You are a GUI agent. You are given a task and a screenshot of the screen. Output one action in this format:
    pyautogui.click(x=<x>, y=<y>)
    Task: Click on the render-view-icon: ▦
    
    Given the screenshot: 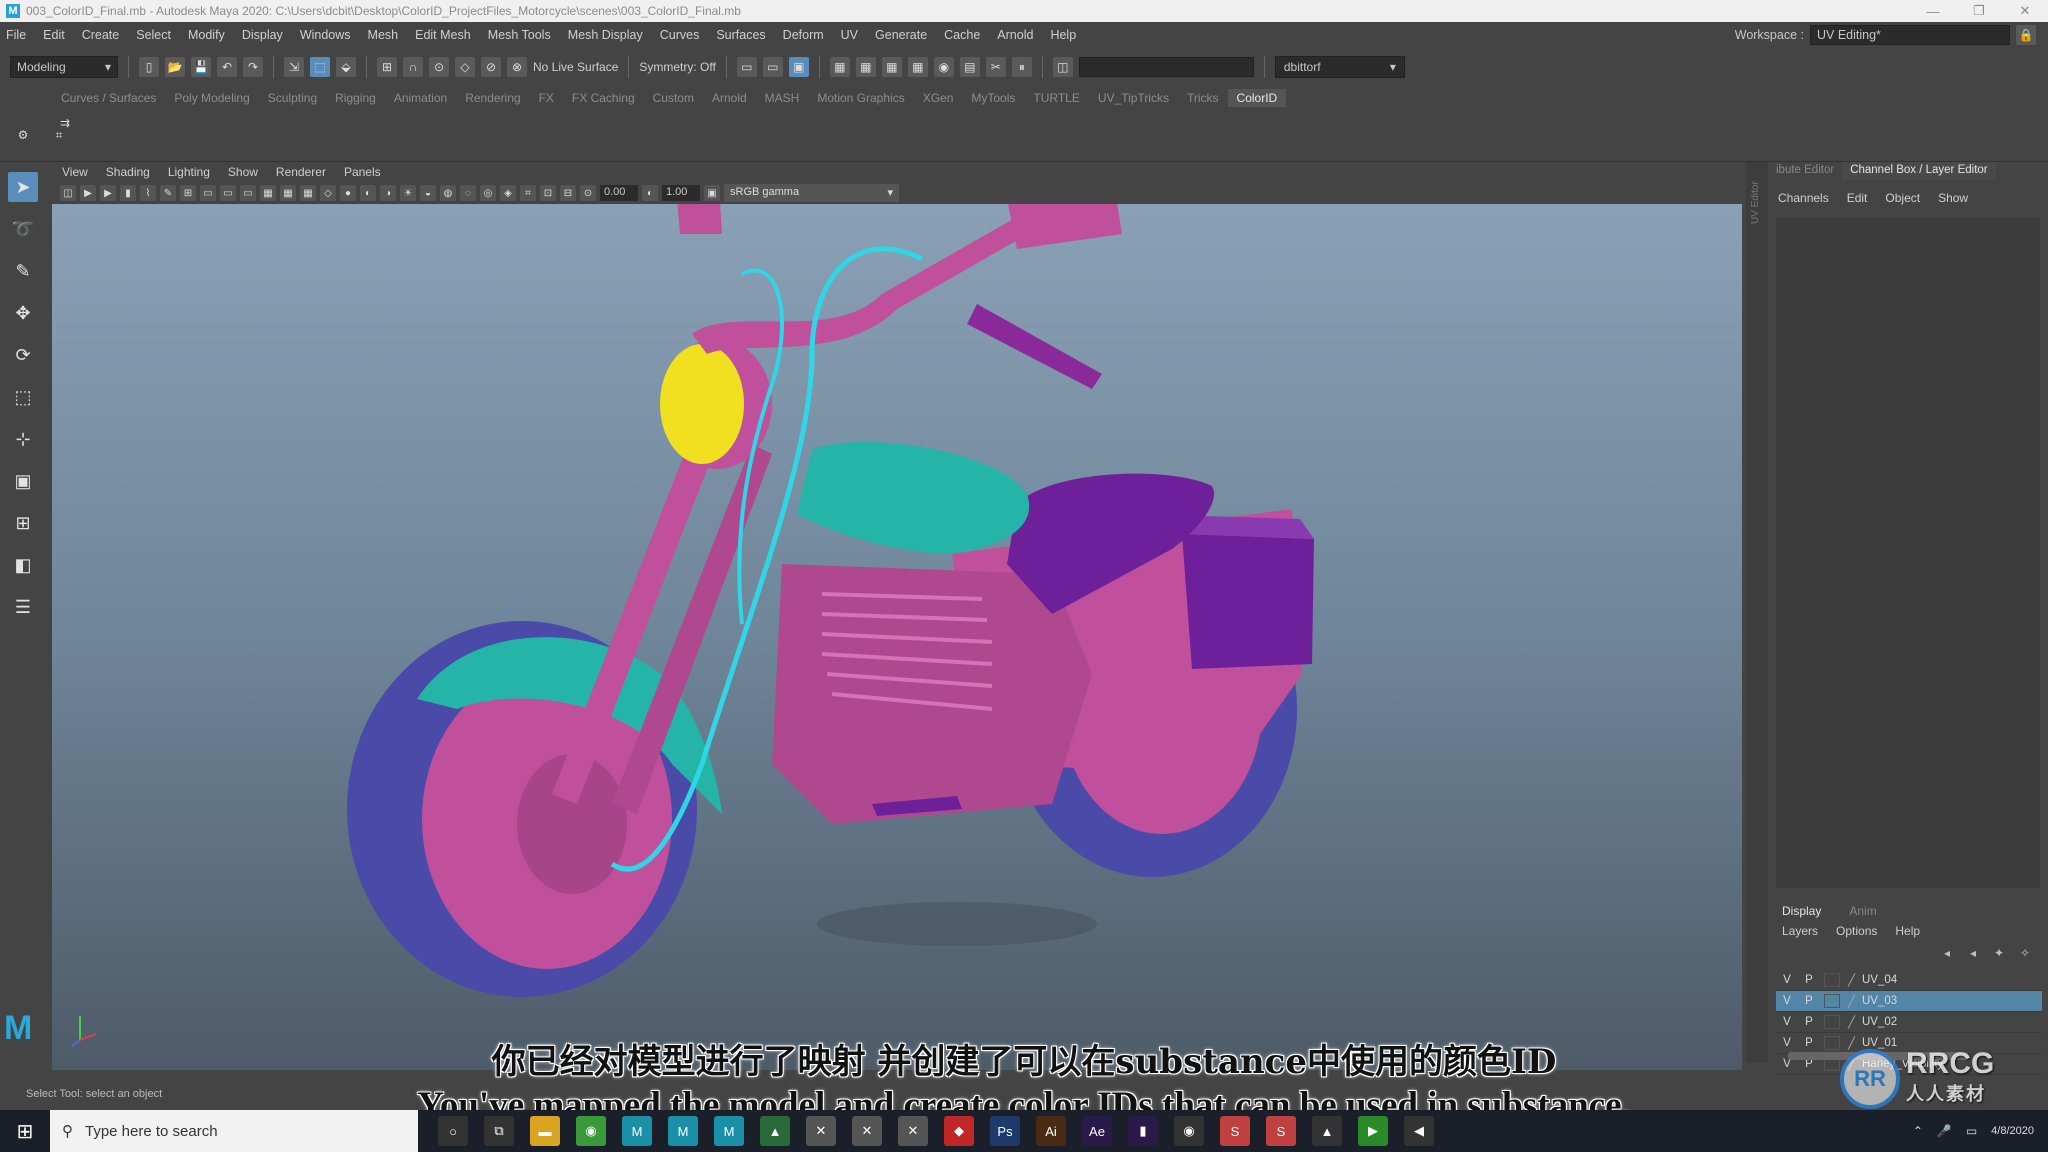 What is the action you would take?
    pyautogui.click(x=839, y=67)
    